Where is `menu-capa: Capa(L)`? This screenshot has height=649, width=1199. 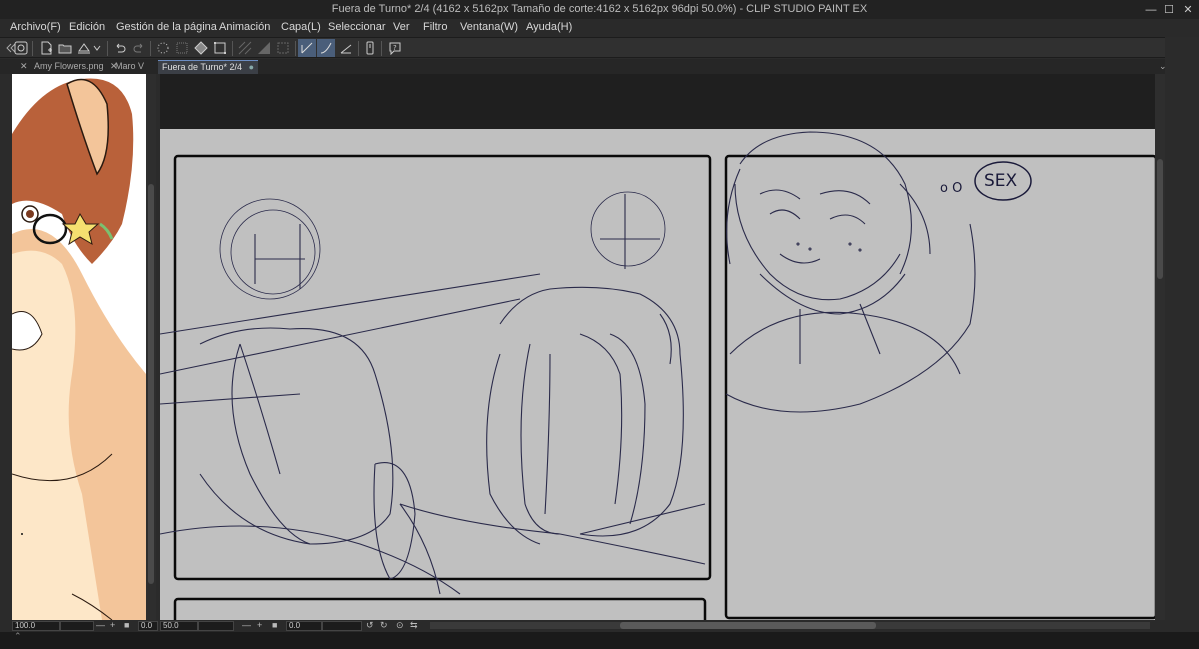
menu-capa: Capa(L) is located at coordinates (301, 27).